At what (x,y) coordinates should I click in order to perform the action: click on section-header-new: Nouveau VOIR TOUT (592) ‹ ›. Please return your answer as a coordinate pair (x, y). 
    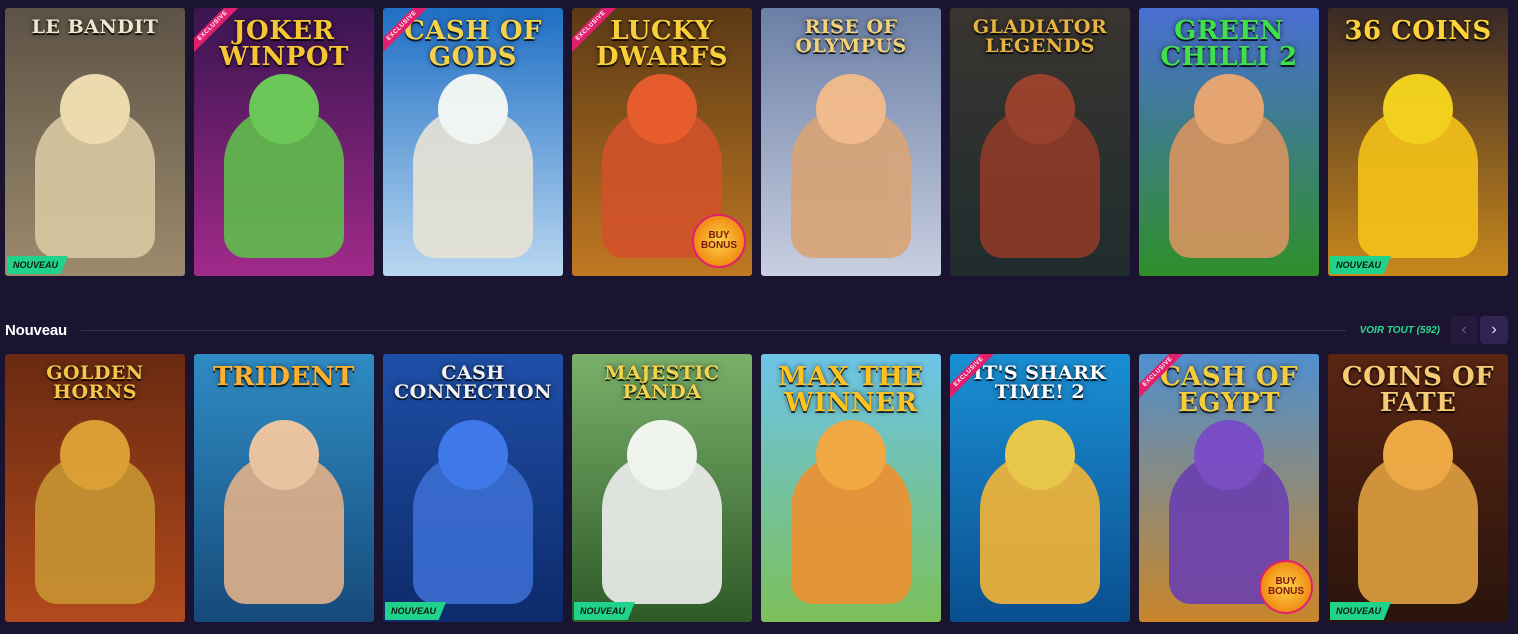
    Looking at the image, I should click on (756, 330).